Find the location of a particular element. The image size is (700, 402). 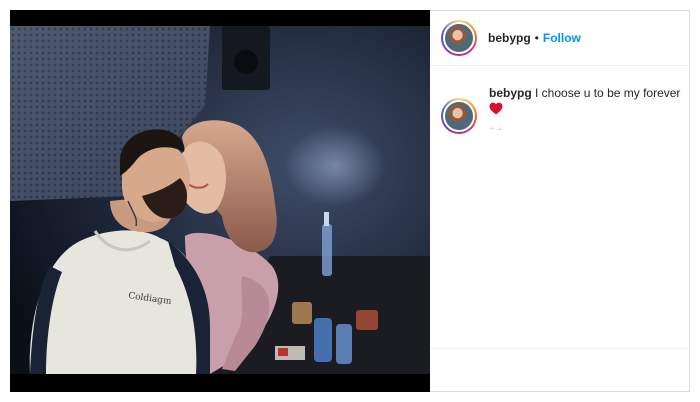

post-header: bebypg • Follow is located at coordinates (560, 38).